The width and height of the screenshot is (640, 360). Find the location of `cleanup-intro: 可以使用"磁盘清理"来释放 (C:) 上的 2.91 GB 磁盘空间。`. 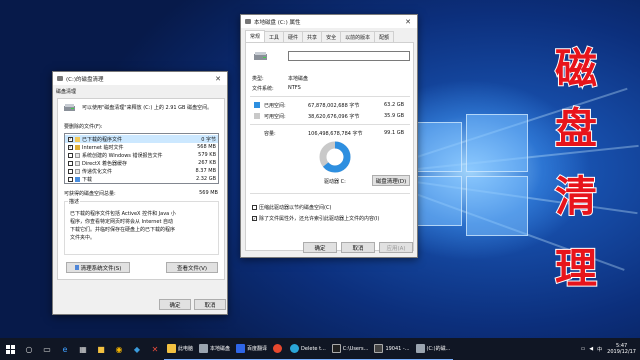

cleanup-intro: 可以使用"磁盘清理"来释放 (C:) 上的 2.91 GB 磁盘空间。 is located at coordinates (147, 108).